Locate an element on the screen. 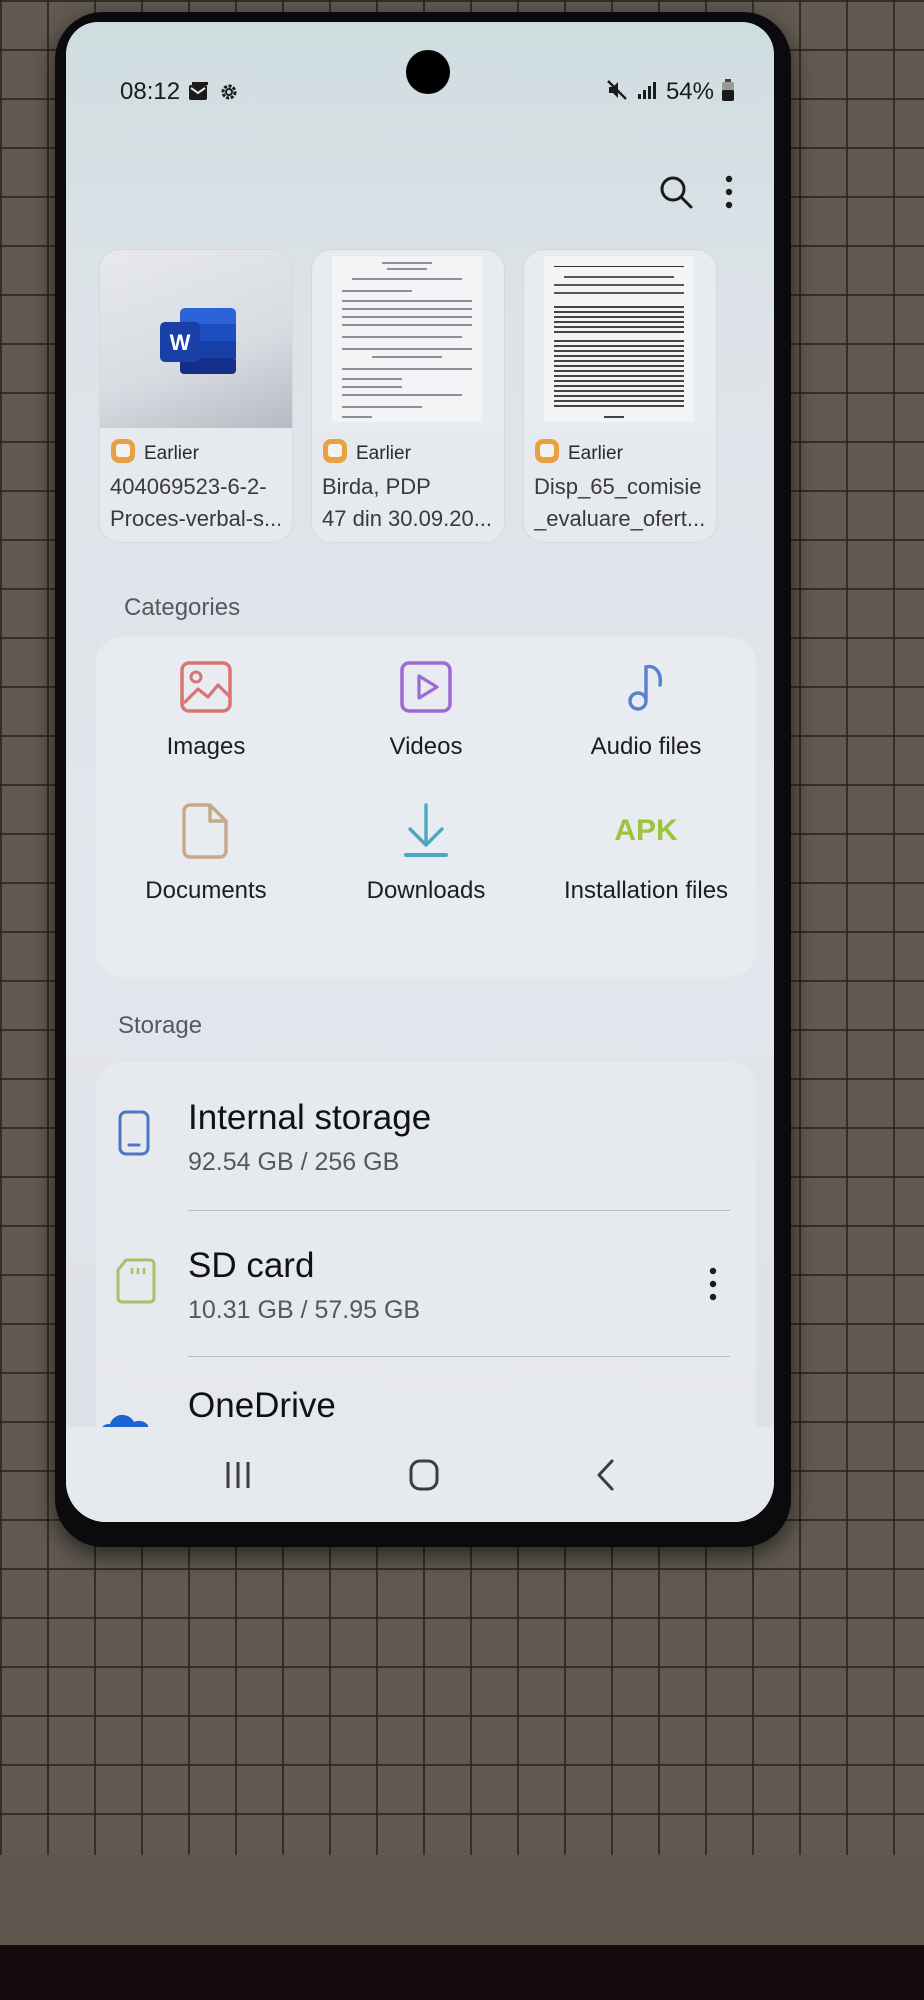  sd-card-icon is located at coordinates (136, 1283).